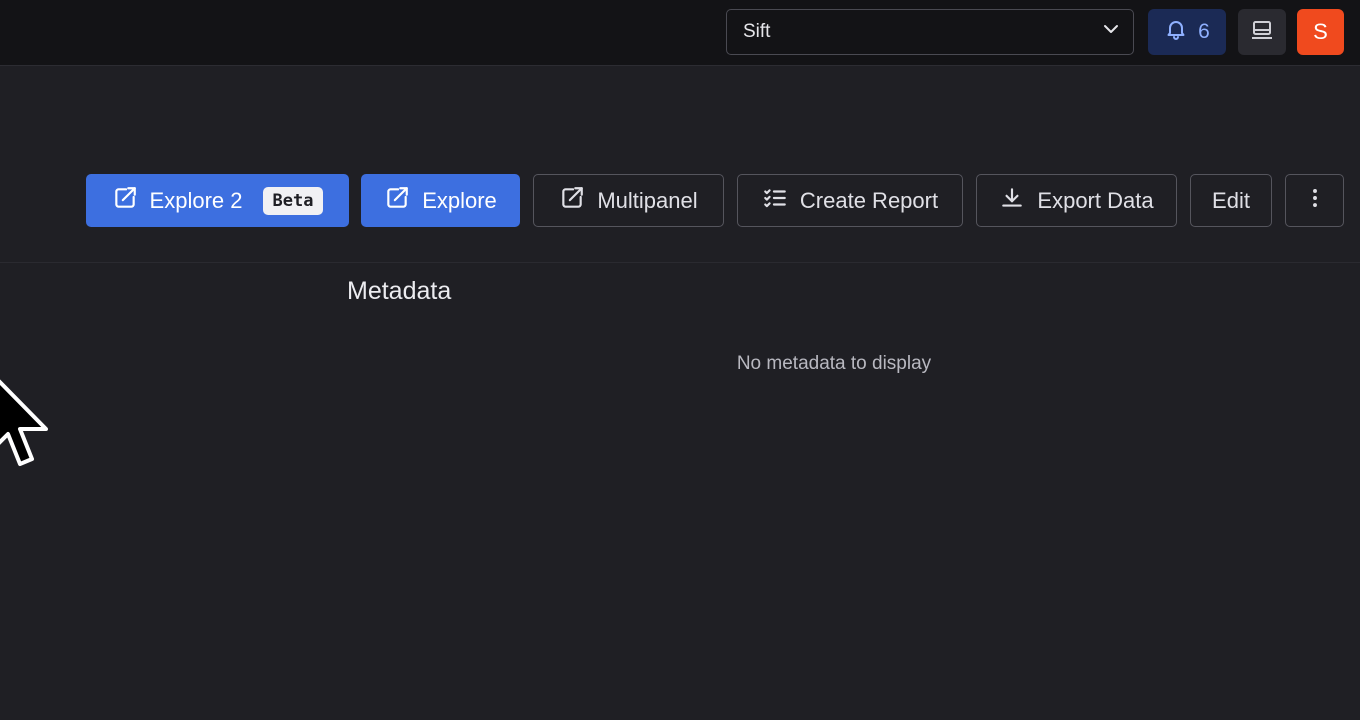 The height and width of the screenshot is (720, 1360). I want to click on notifications-button: 6, so click(1187, 32).